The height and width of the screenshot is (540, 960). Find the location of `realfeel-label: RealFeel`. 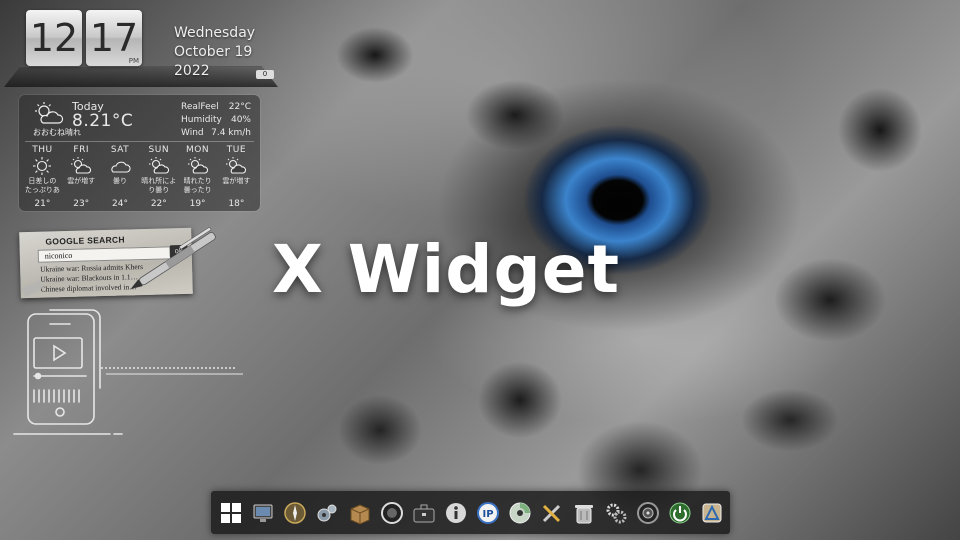

realfeel-label: RealFeel is located at coordinates (200, 107).